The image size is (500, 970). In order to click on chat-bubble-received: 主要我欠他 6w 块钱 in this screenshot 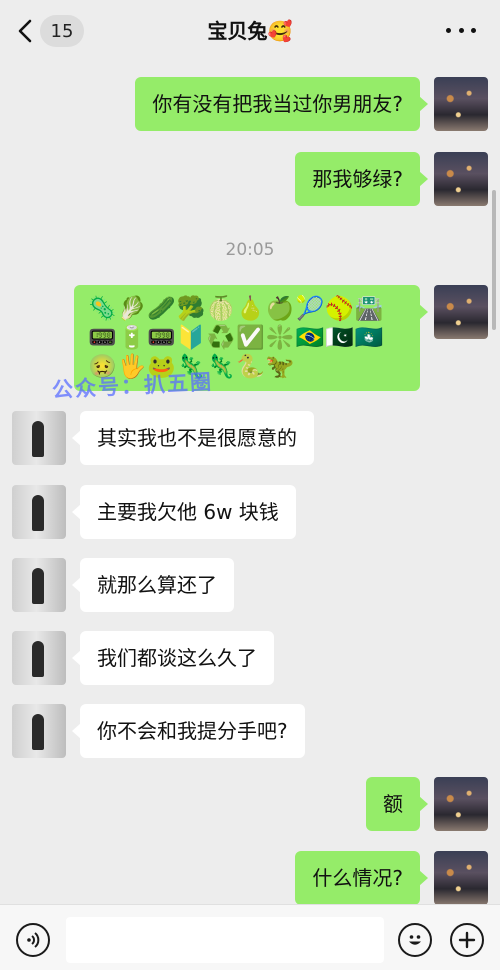, I will do `click(184, 512)`.